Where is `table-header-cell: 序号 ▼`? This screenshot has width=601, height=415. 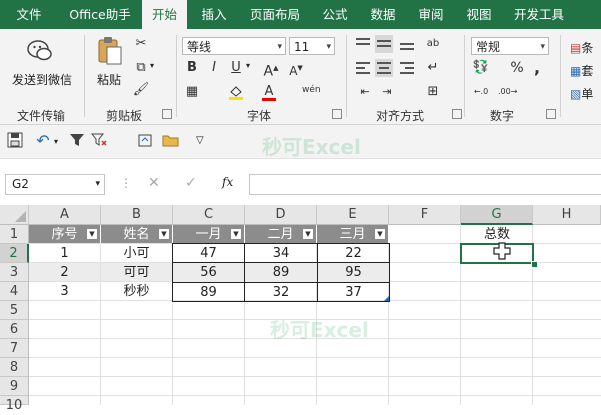
table-header-cell: 序号 ▼ is located at coordinates (65, 234).